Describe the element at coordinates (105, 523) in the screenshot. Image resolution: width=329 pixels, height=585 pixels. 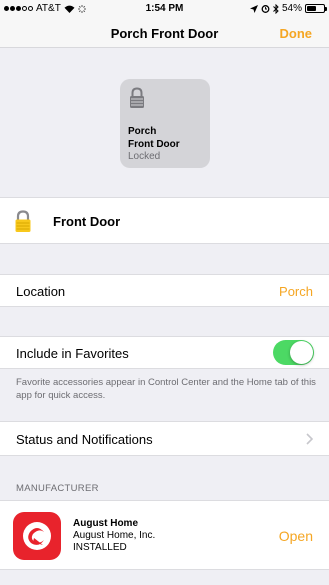
I see `manufacturer-app-name: August Home` at that location.